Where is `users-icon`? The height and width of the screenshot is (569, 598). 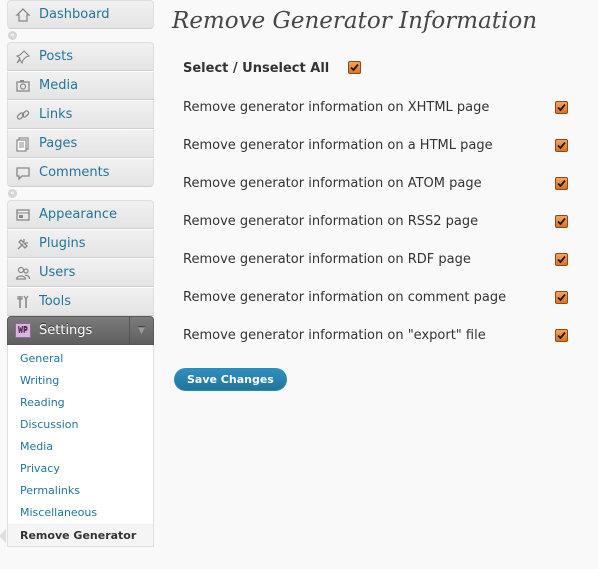 users-icon is located at coordinates (23, 273).